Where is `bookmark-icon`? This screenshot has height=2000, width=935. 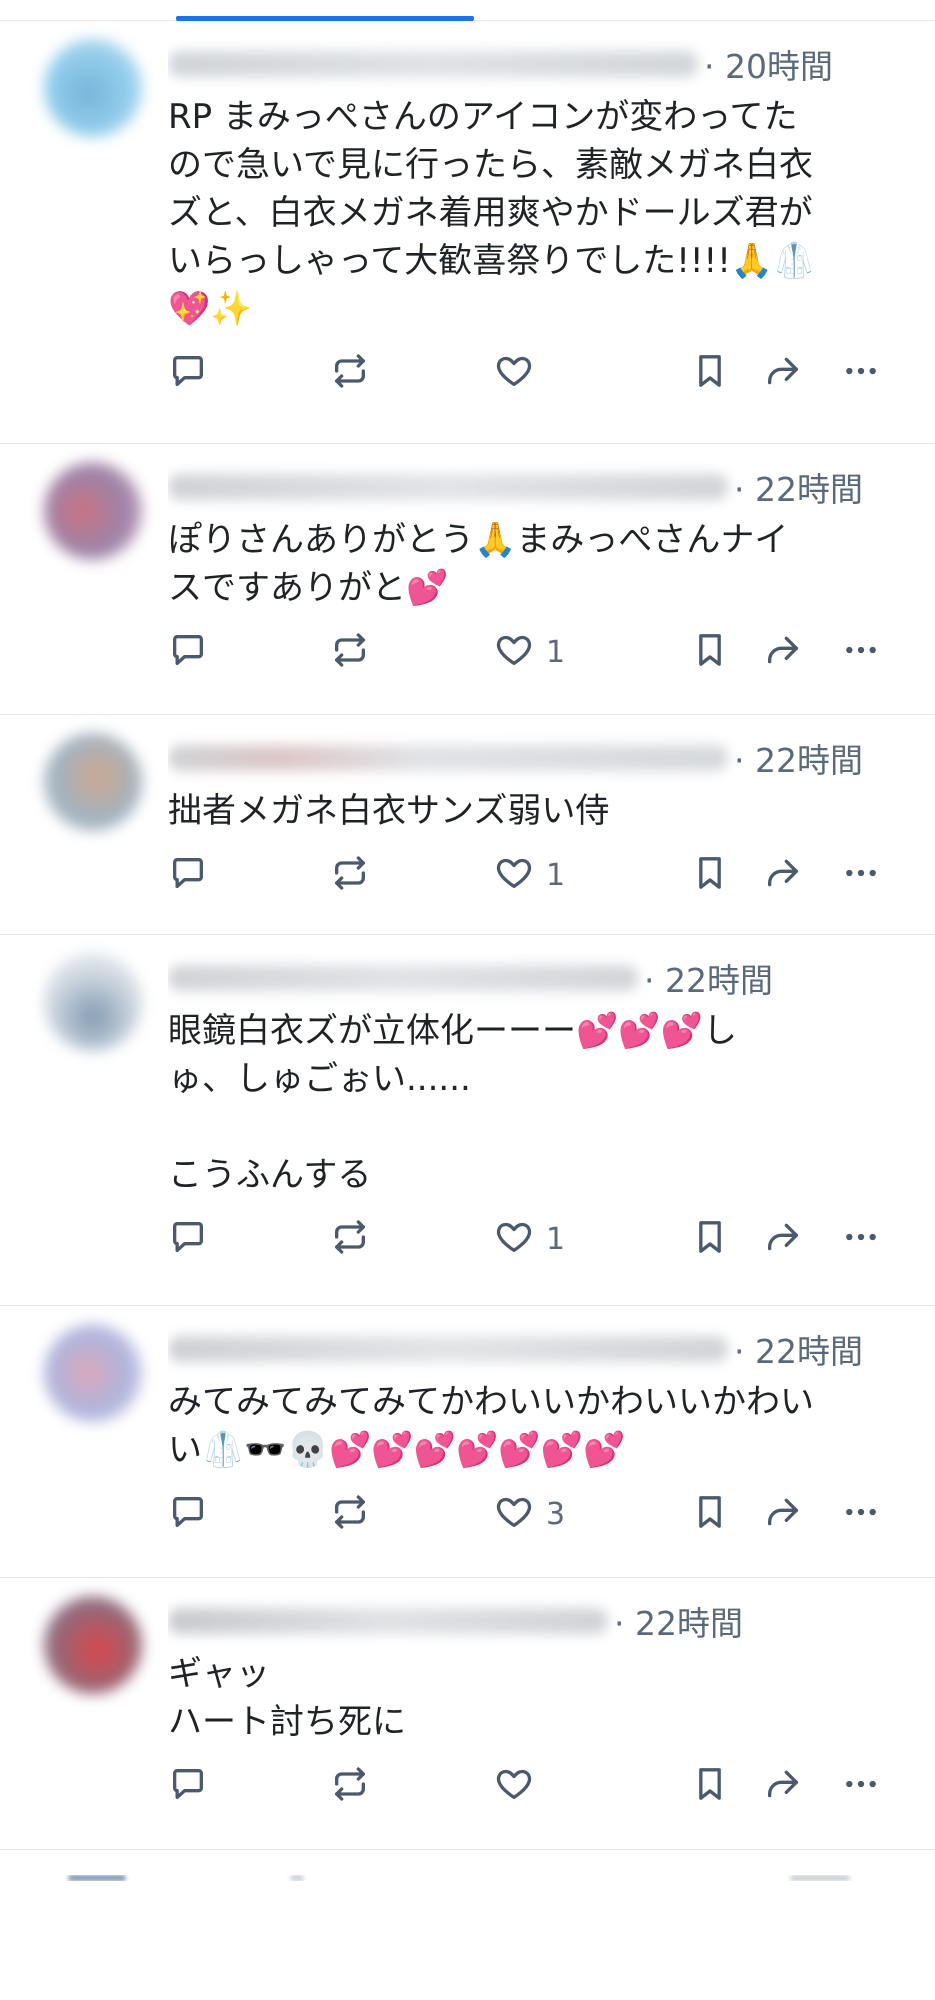
bookmark-icon is located at coordinates (710, 1514).